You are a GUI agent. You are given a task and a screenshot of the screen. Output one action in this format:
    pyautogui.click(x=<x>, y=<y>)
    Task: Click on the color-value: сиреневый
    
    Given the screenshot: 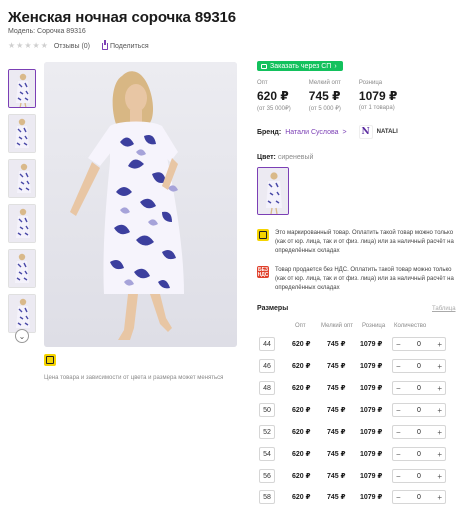 What is the action you would take?
    pyautogui.click(x=295, y=157)
    